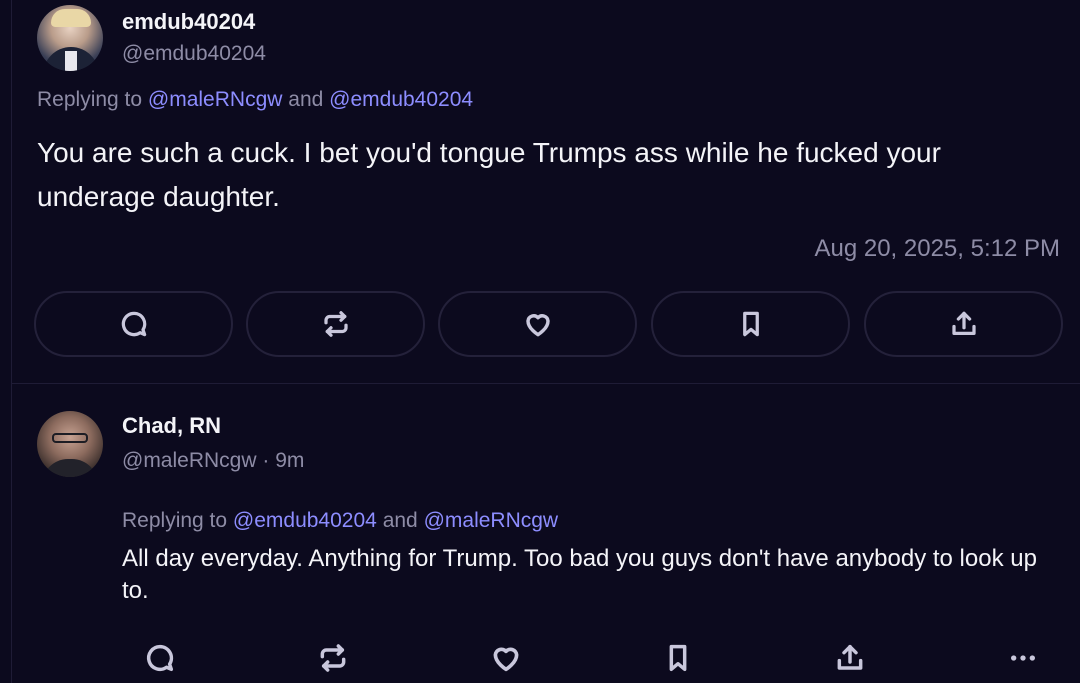 The height and width of the screenshot is (683, 1080). I want to click on author-handle: @maleRNcgw, so click(189, 460).